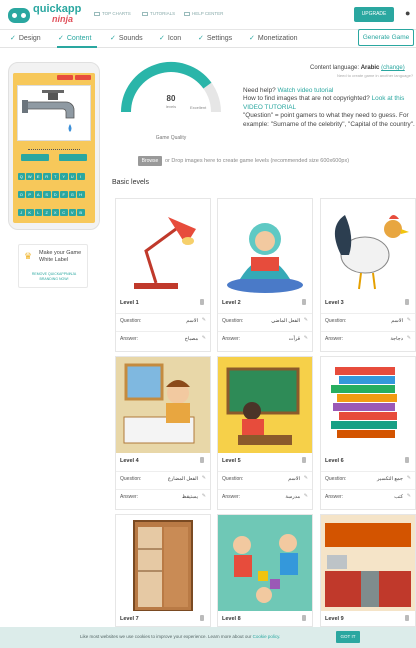 Image resolution: width=416 pixels, height=648 pixels. I want to click on level-card: Level 9, so click(368, 570).